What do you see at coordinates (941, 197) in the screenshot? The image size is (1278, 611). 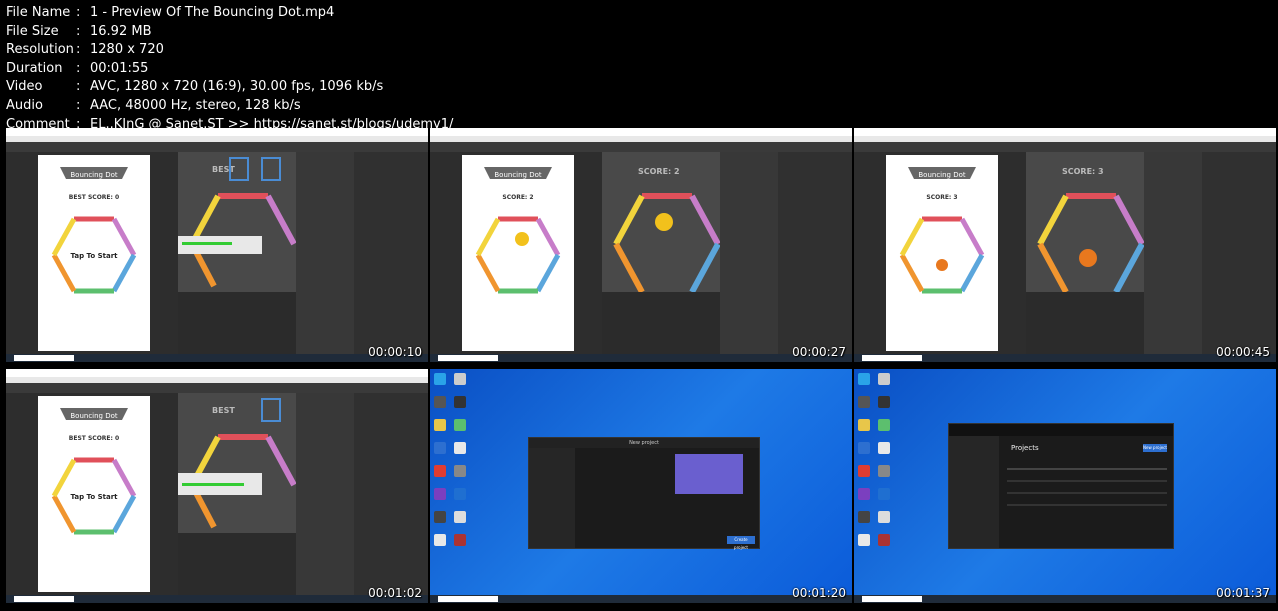 I see `score-text: SCORE: 3` at bounding box center [941, 197].